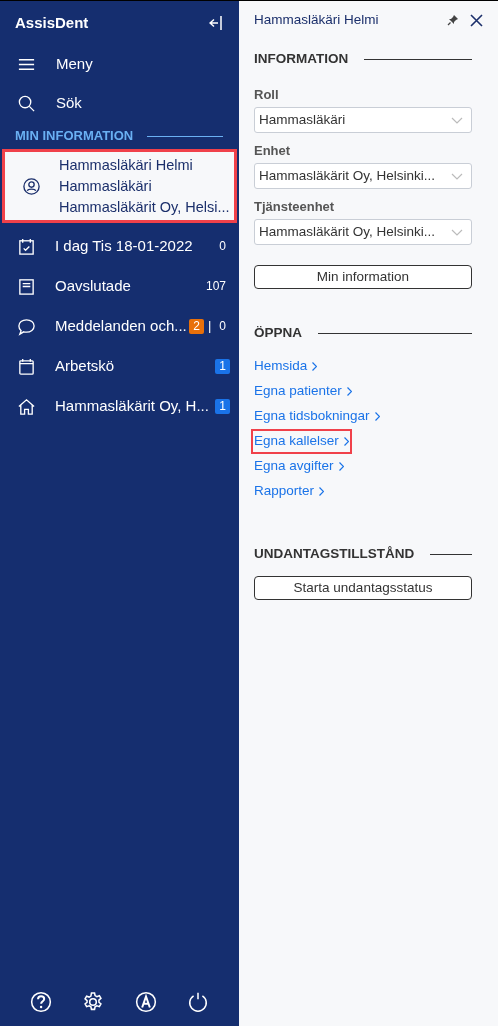 Image resolution: width=498 pixels, height=1026 pixels. Describe the element at coordinates (197, 1002) in the screenshot. I see `power-icon` at that location.